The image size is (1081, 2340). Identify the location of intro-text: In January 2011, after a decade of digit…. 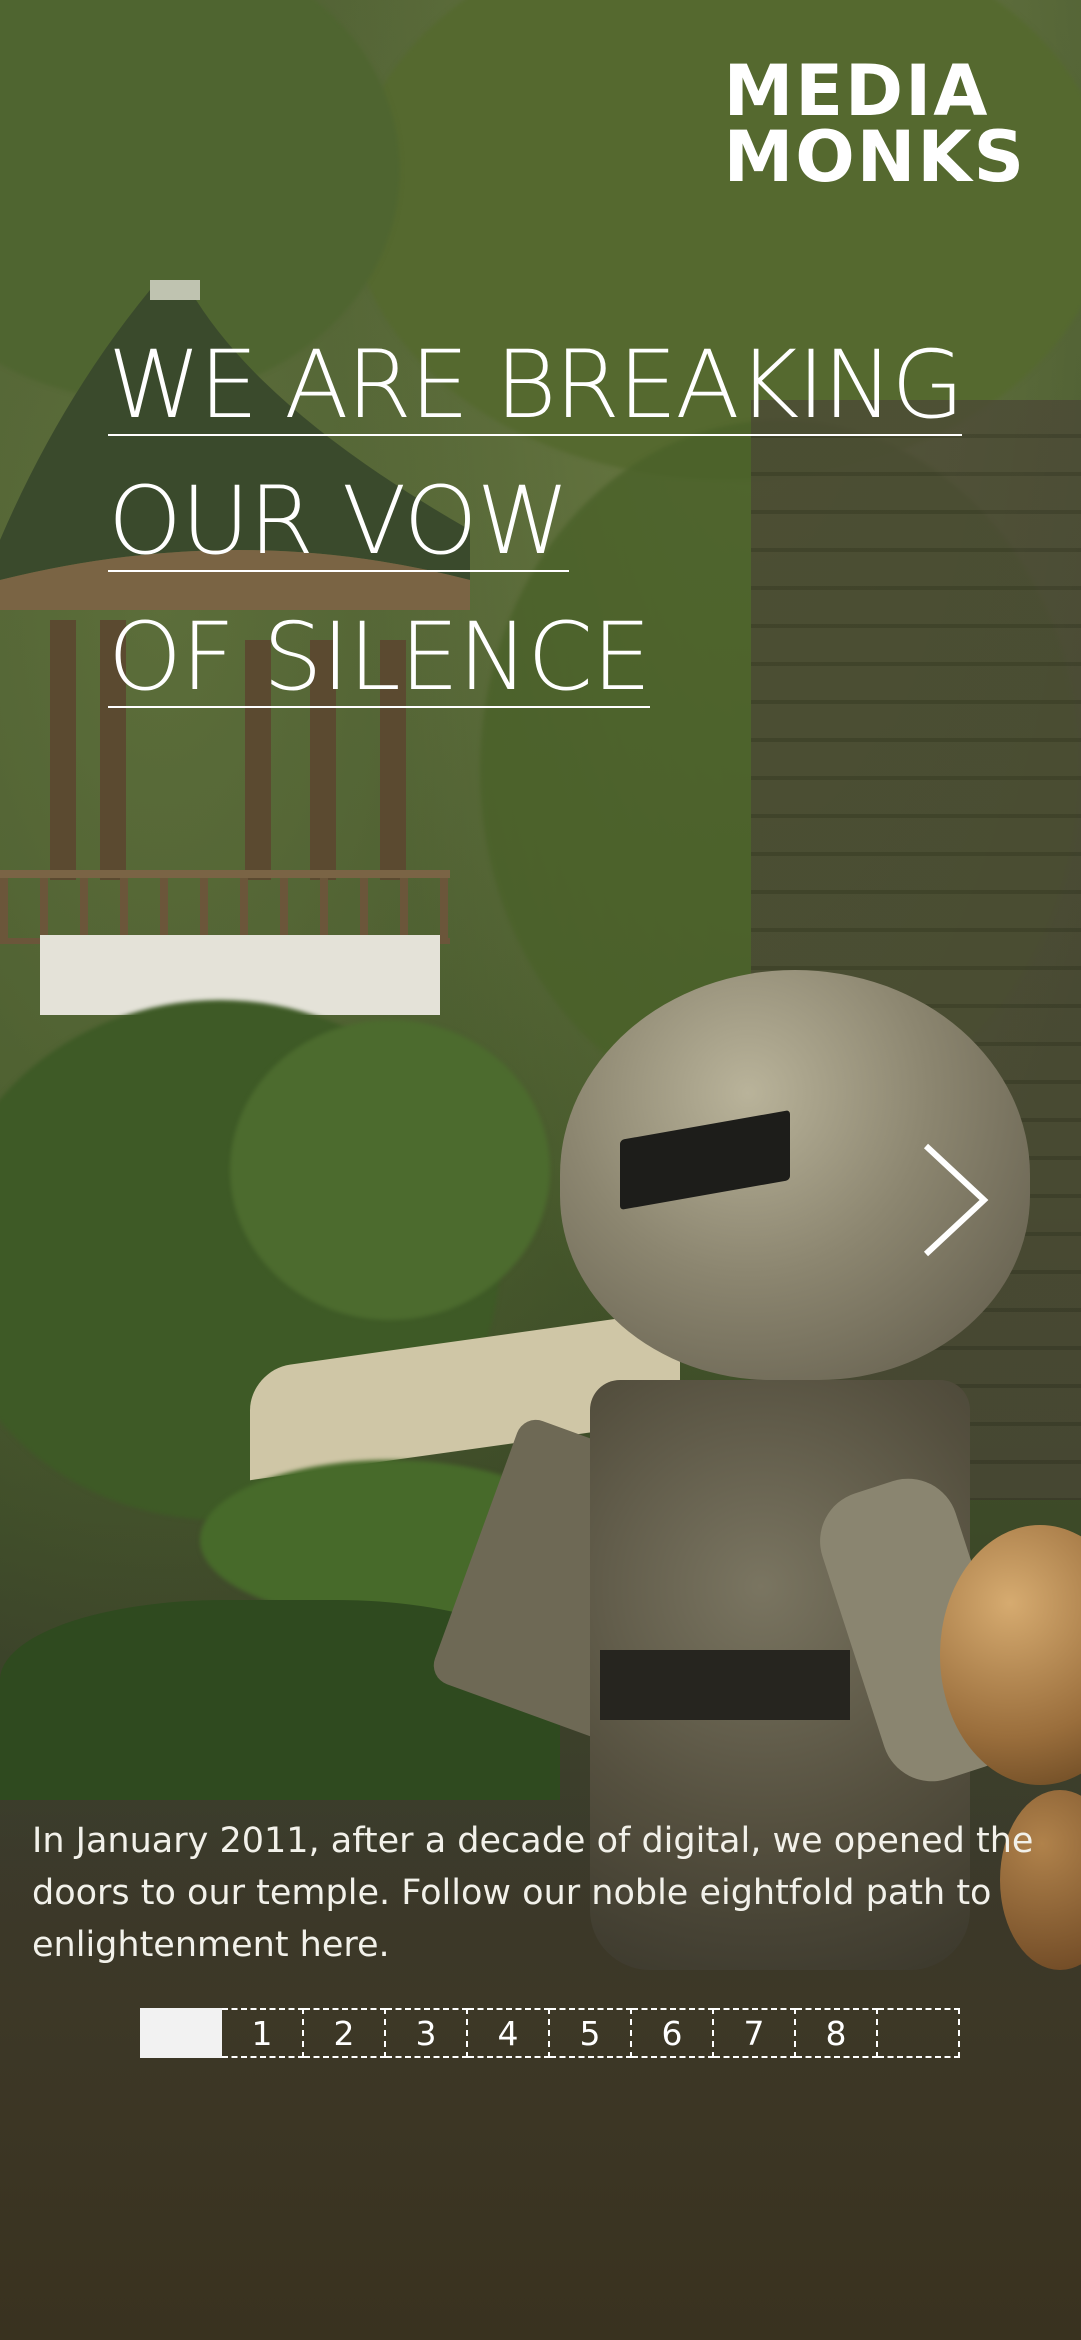
(533, 1893).